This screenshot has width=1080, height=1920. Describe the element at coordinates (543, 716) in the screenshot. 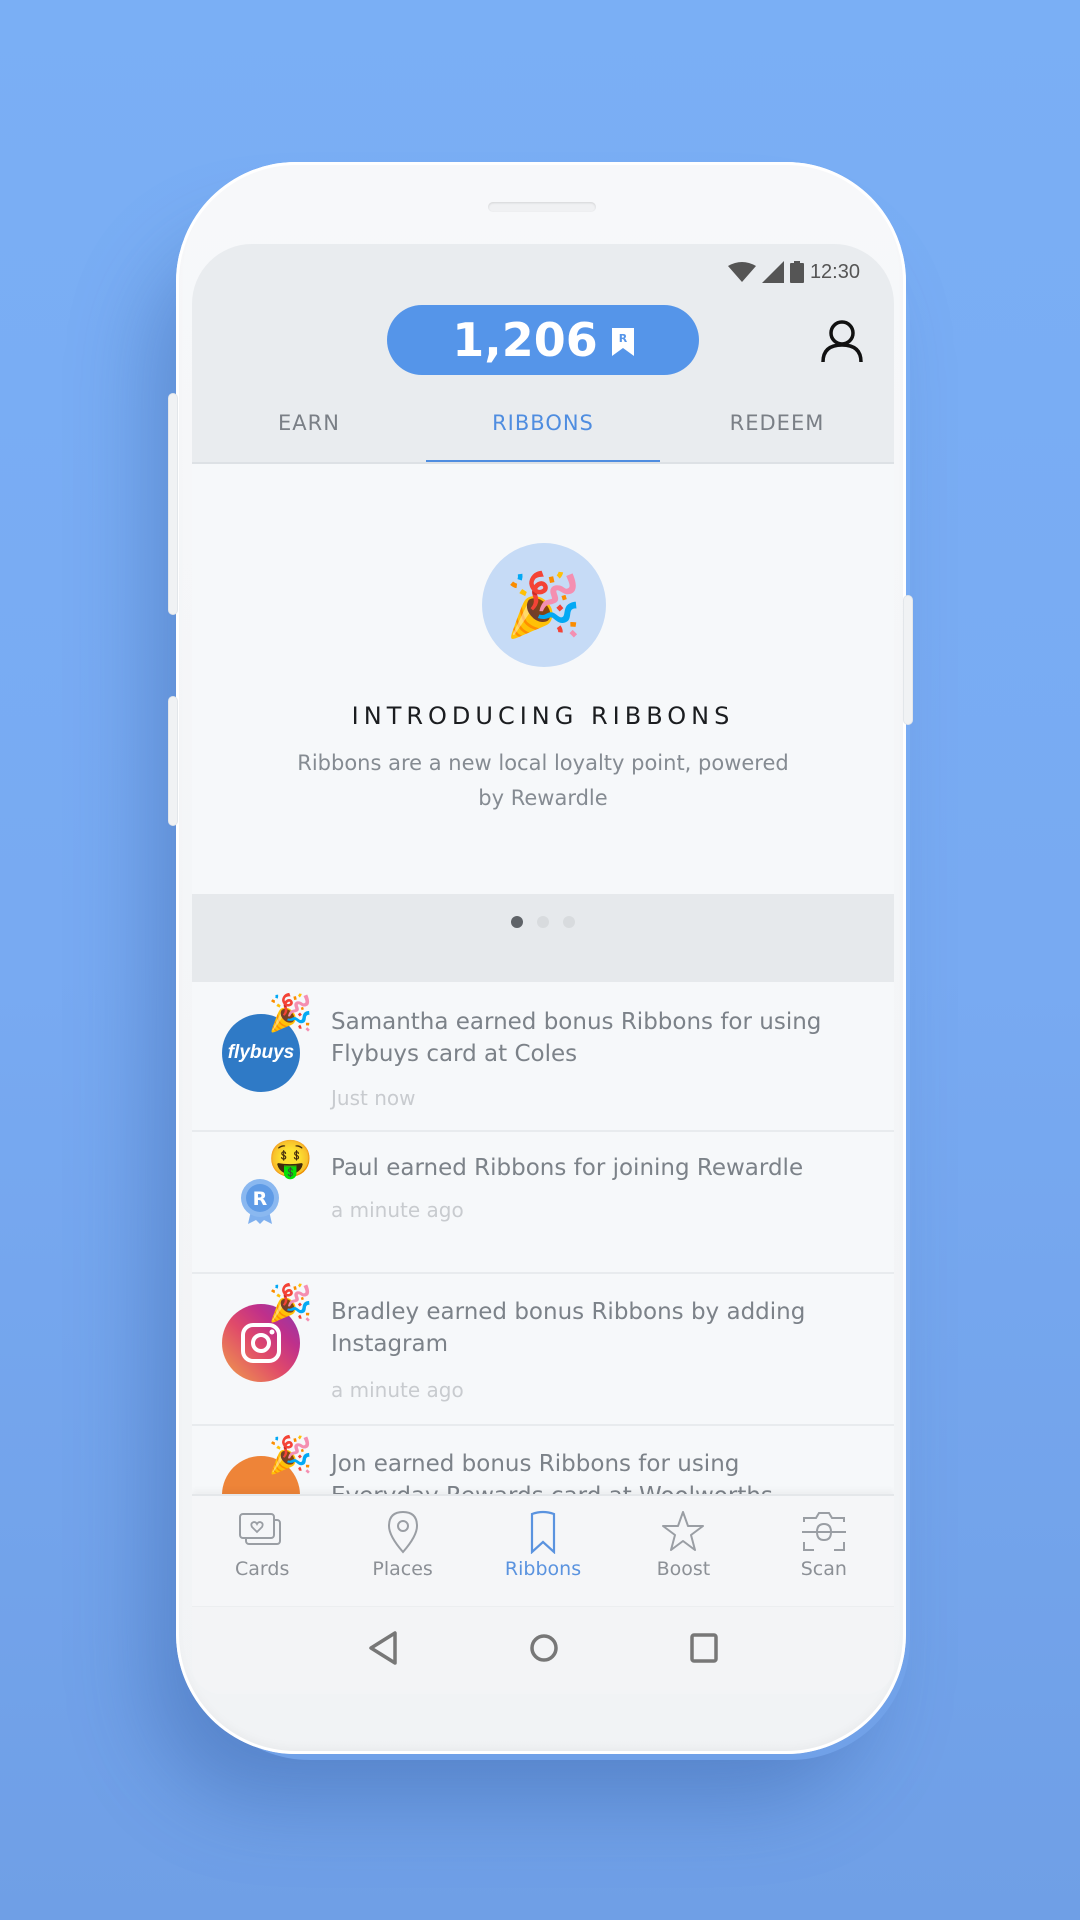

I see `intro-title: INTRODUCING RIBBONS` at that location.